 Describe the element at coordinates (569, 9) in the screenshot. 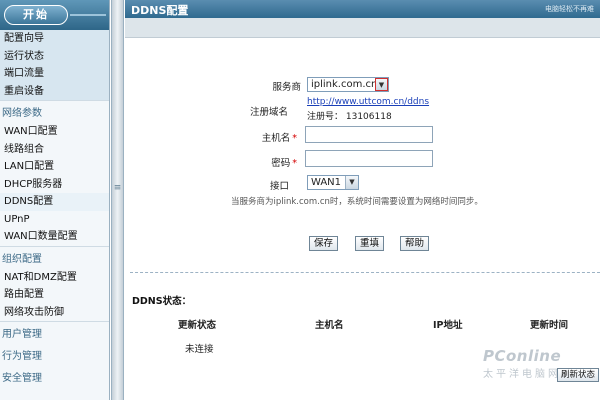

I see `header-slogan: 电脑轻松不再难` at that location.